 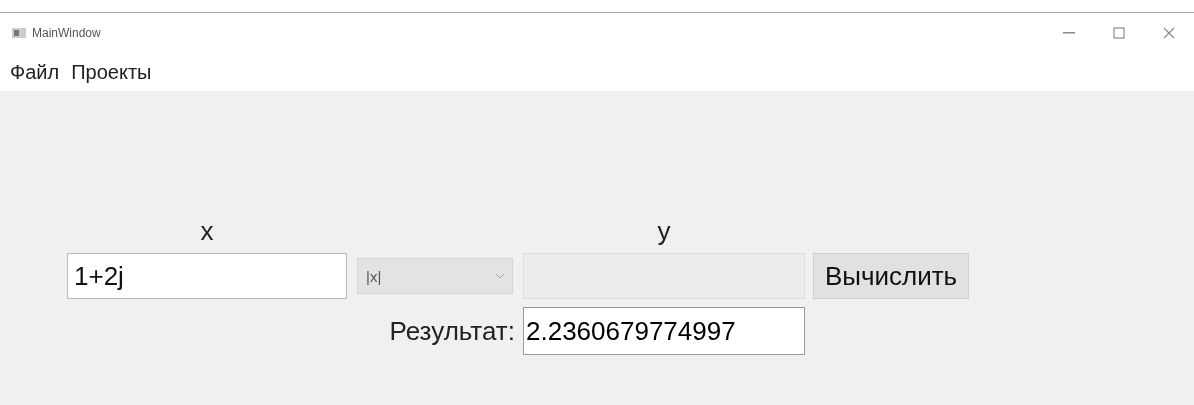 I want to click on close-icon, so click(x=1169, y=33).